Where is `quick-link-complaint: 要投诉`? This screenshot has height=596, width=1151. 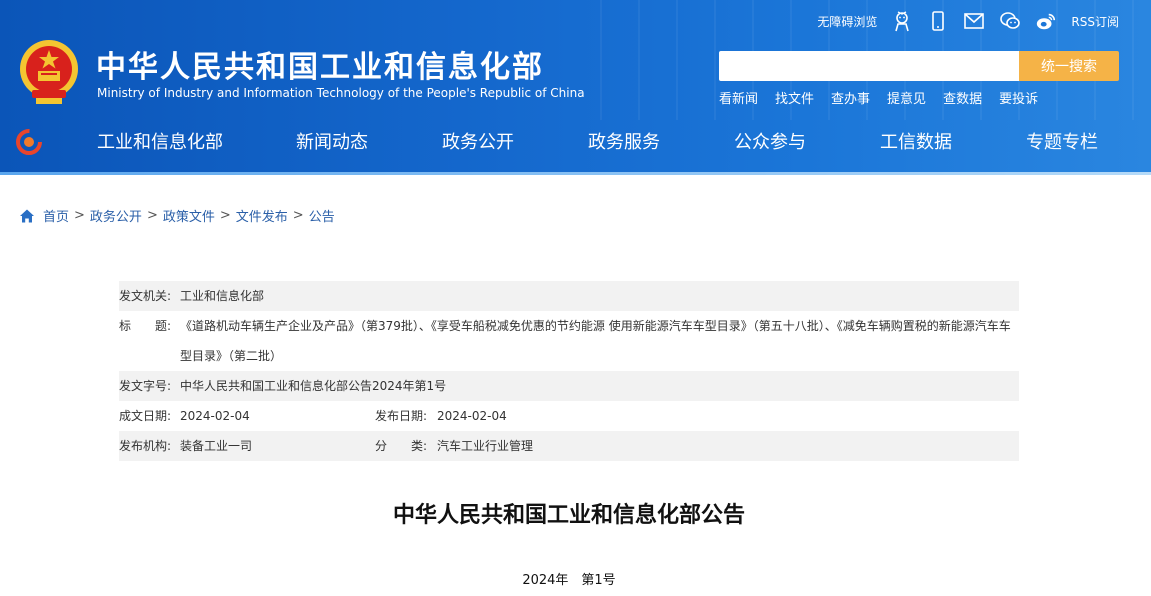 quick-link-complaint: 要投诉 is located at coordinates (1018, 97).